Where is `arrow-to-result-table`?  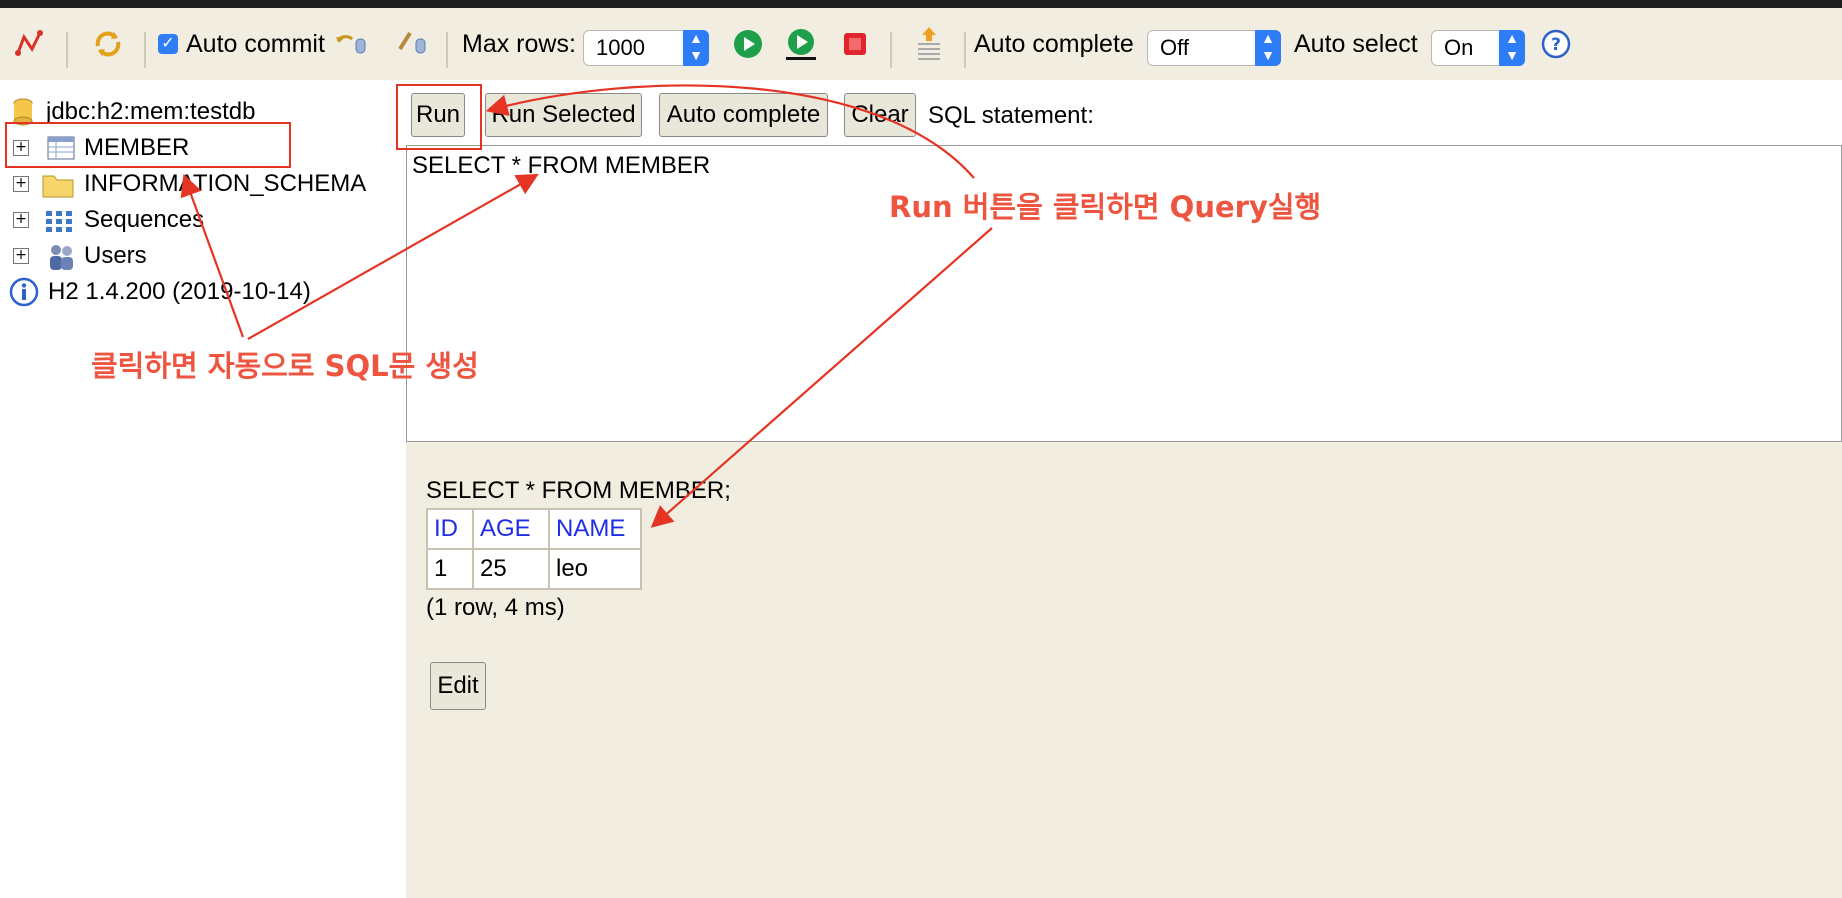 arrow-to-result-table is located at coordinates (821, 377).